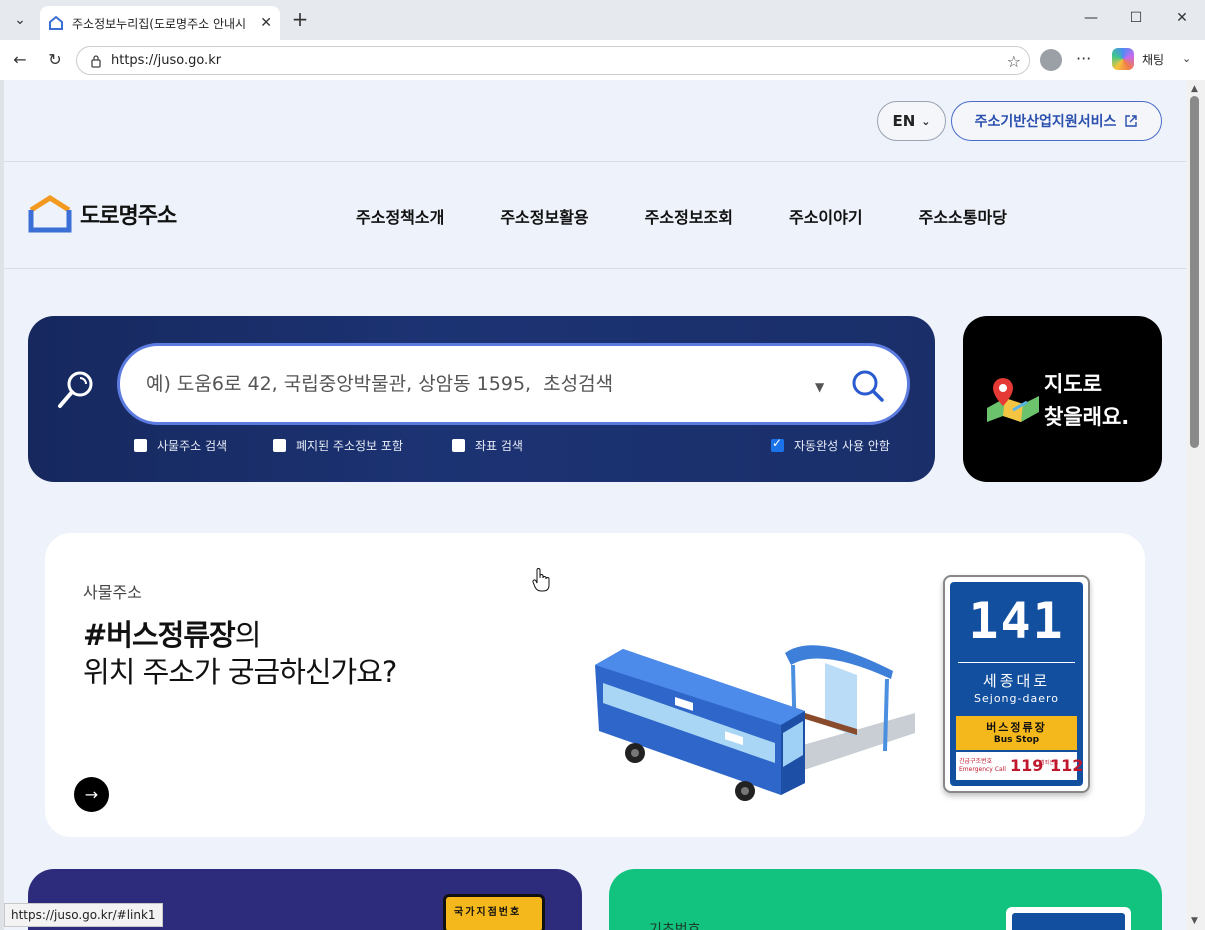 The height and width of the screenshot is (930, 1205). Describe the element at coordinates (1016, 740) in the screenshot. I see `sign-bus-stop-en: Bus Stop` at that location.